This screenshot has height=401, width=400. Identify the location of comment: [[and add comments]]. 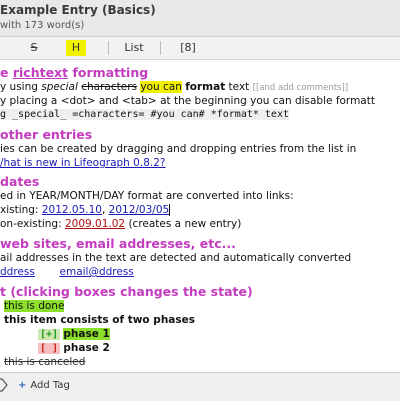
(300, 88).